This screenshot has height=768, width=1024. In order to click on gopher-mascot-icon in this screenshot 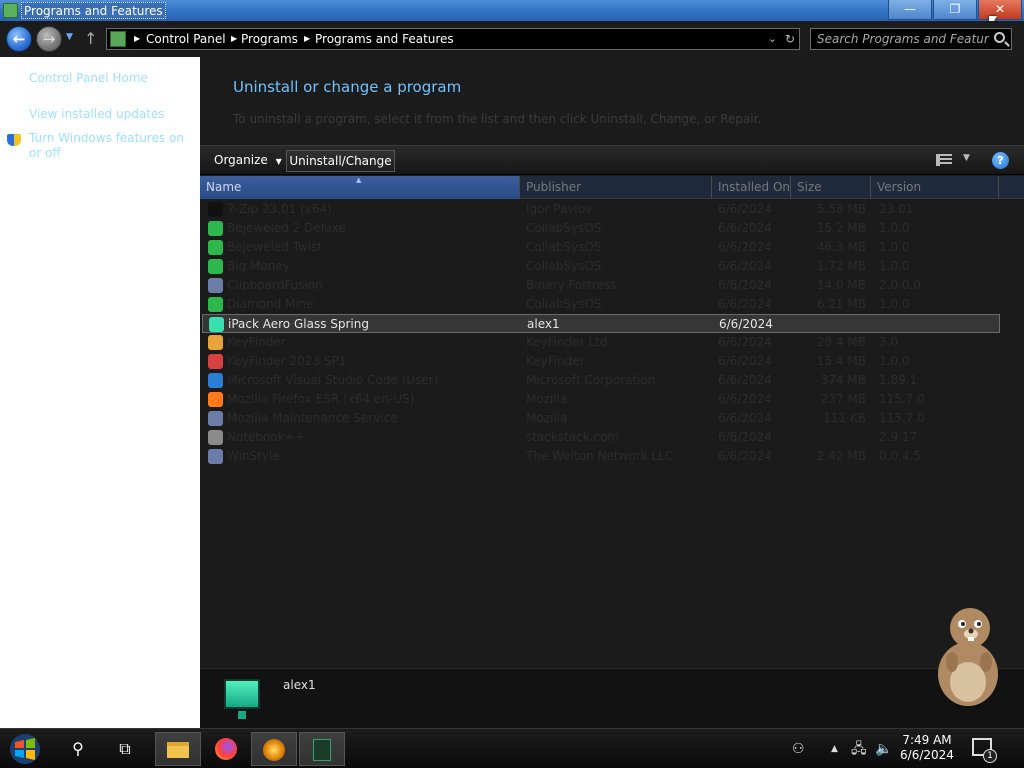, I will do `click(968, 656)`.